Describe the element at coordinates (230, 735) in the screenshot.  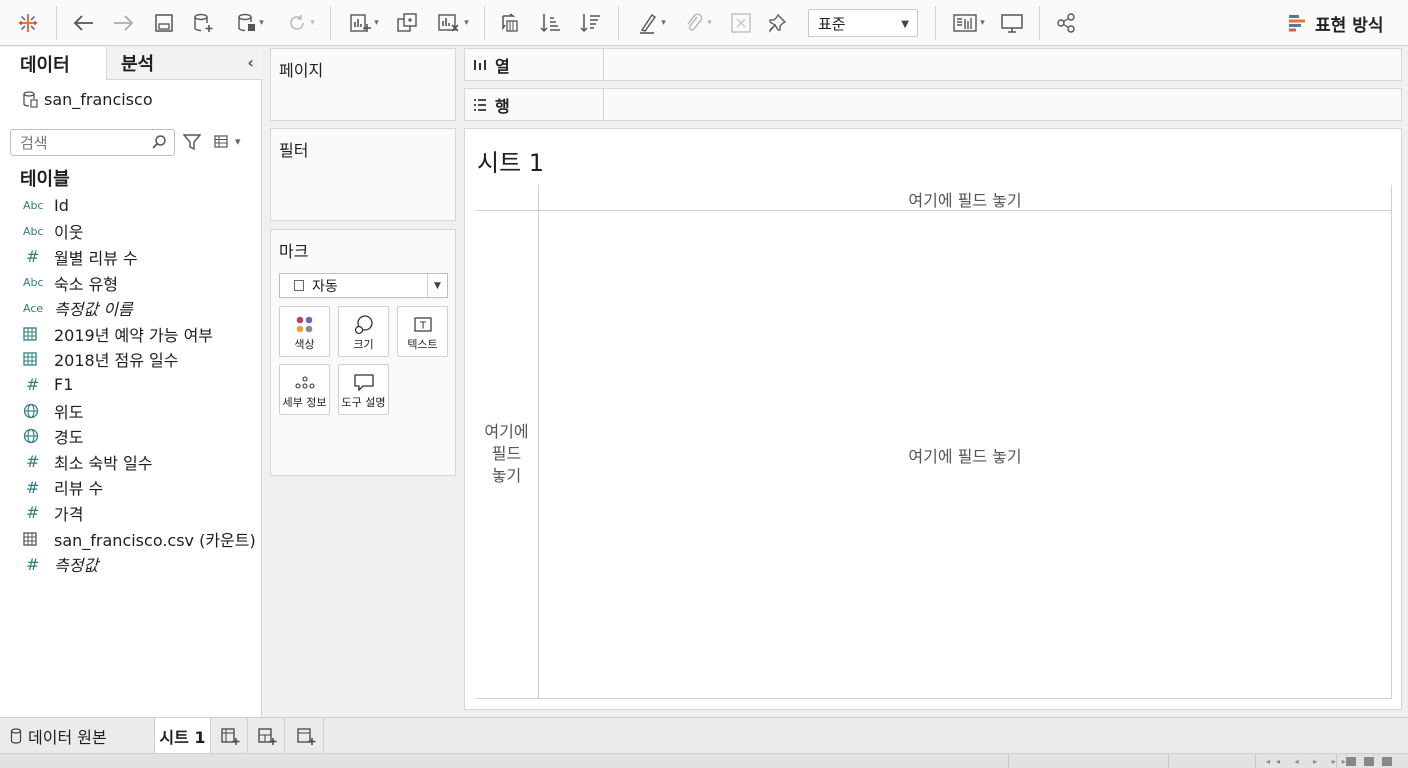
I see `new-worksheet-button` at that location.